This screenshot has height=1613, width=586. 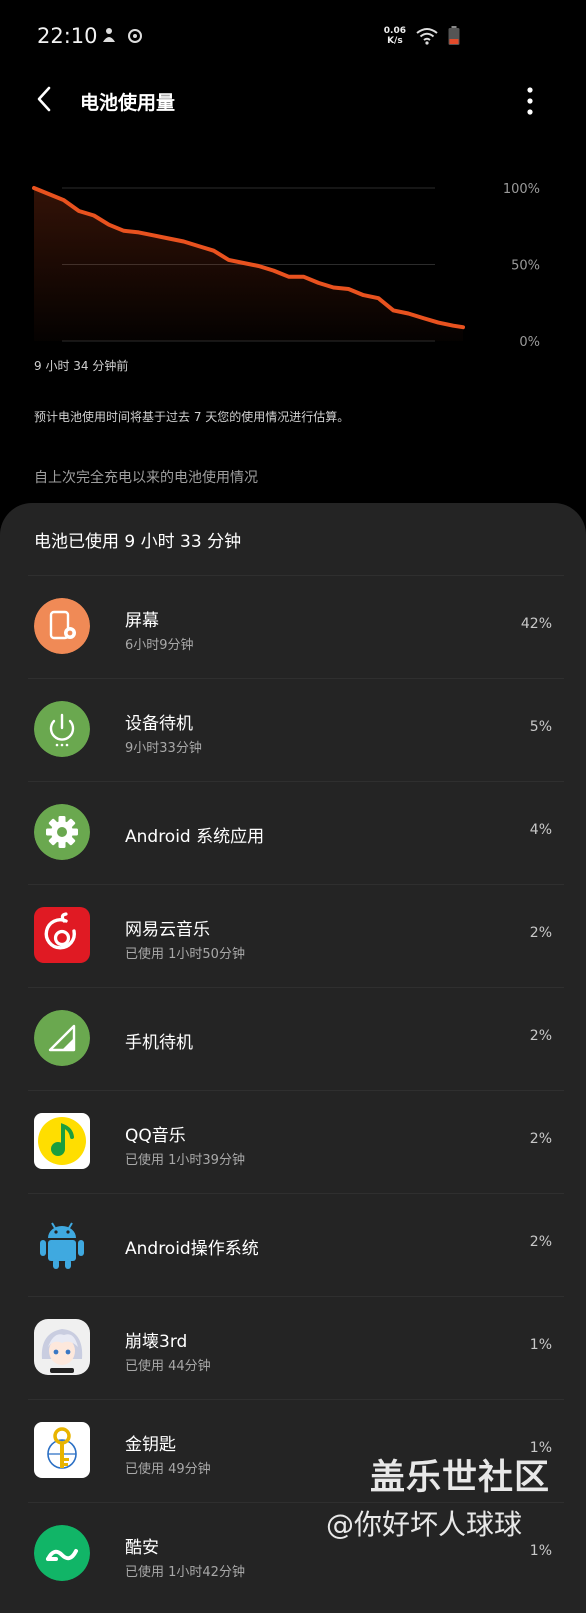 I want to click on app-usage-time: 已使用 1小时50分钟, so click(x=185, y=954).